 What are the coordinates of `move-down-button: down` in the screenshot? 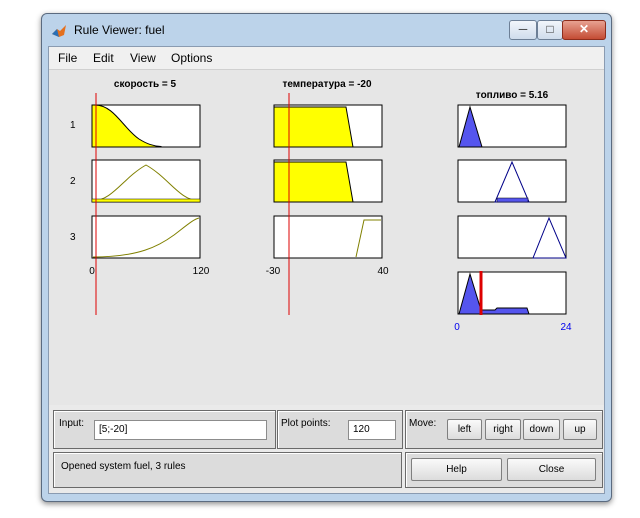 It's located at (541, 429).